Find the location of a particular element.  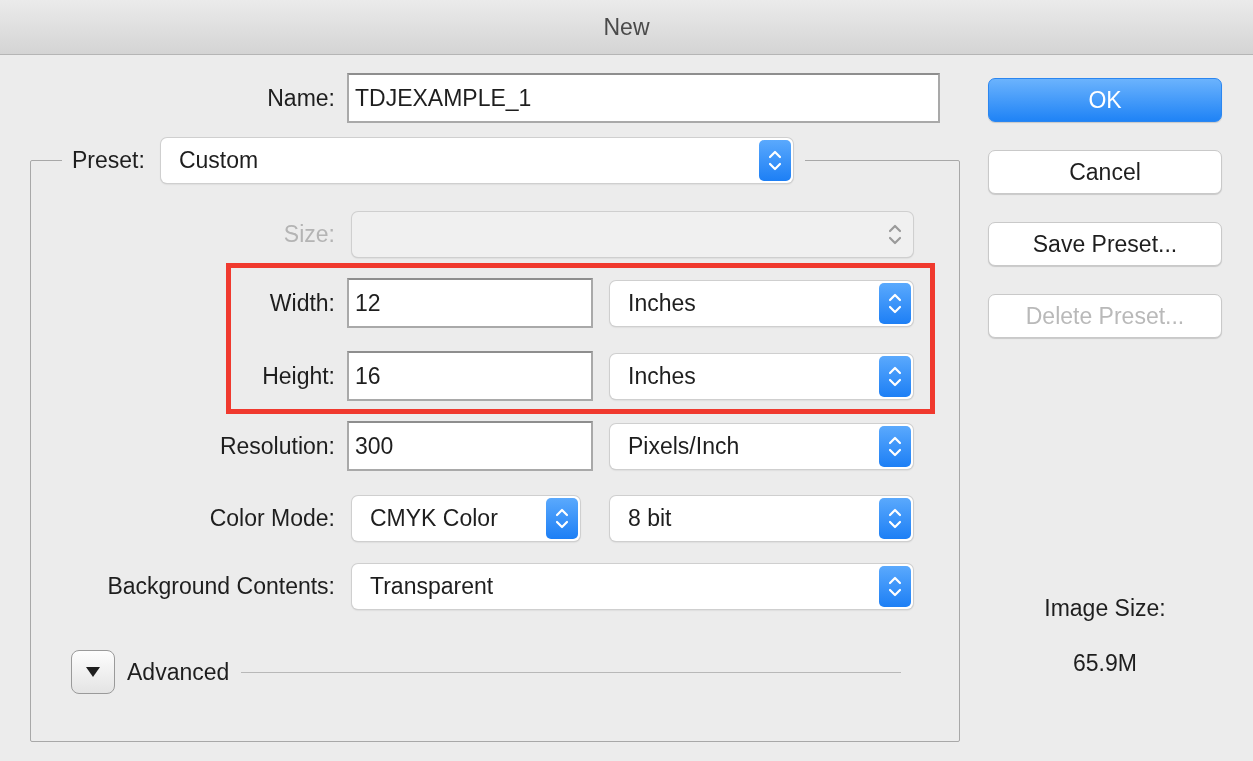

background-contents-label: Background Contents: is located at coordinates (220, 586).